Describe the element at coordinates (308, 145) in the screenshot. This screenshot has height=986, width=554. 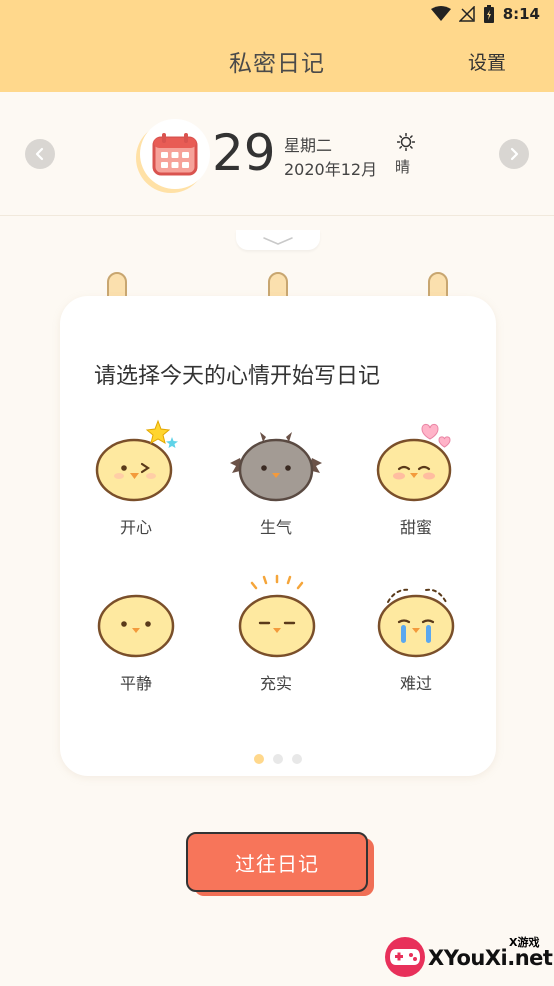
I see `weekday-label: 星期二` at that location.